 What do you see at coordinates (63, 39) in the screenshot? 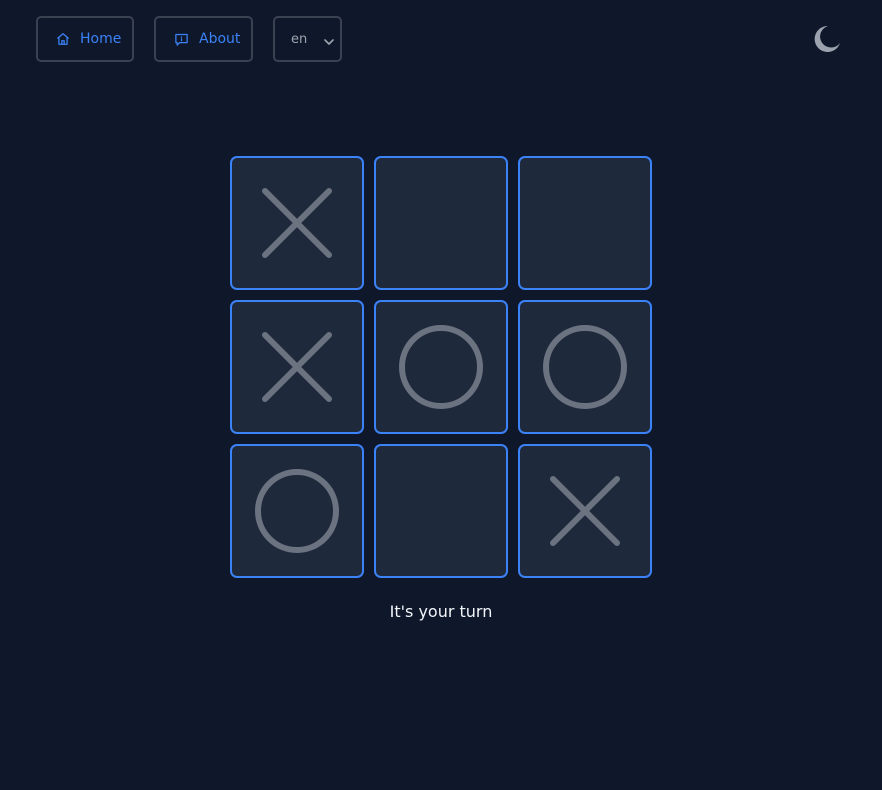
I see `home-icon` at bounding box center [63, 39].